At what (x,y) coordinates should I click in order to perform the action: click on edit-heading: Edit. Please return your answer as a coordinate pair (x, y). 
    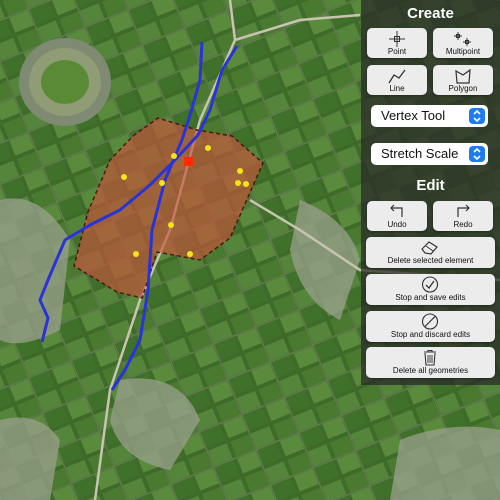
    Looking at the image, I should click on (430, 185).